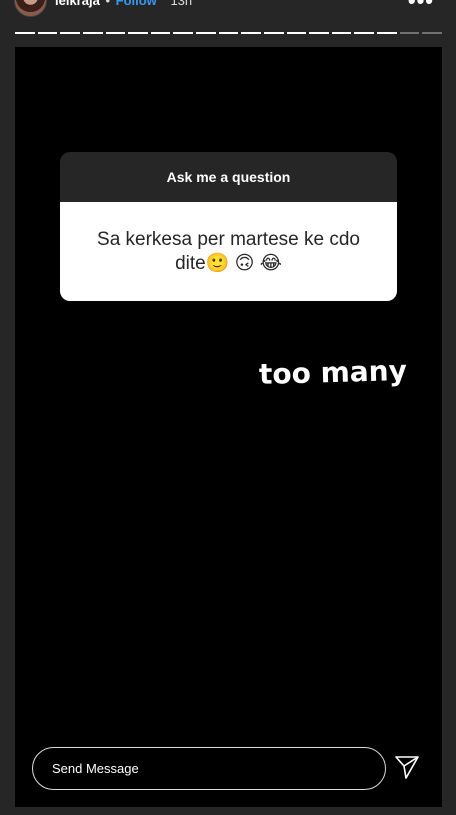  Describe the element at coordinates (228, 177) in the screenshot. I see `question-sticker-title: Ask me a question` at that location.